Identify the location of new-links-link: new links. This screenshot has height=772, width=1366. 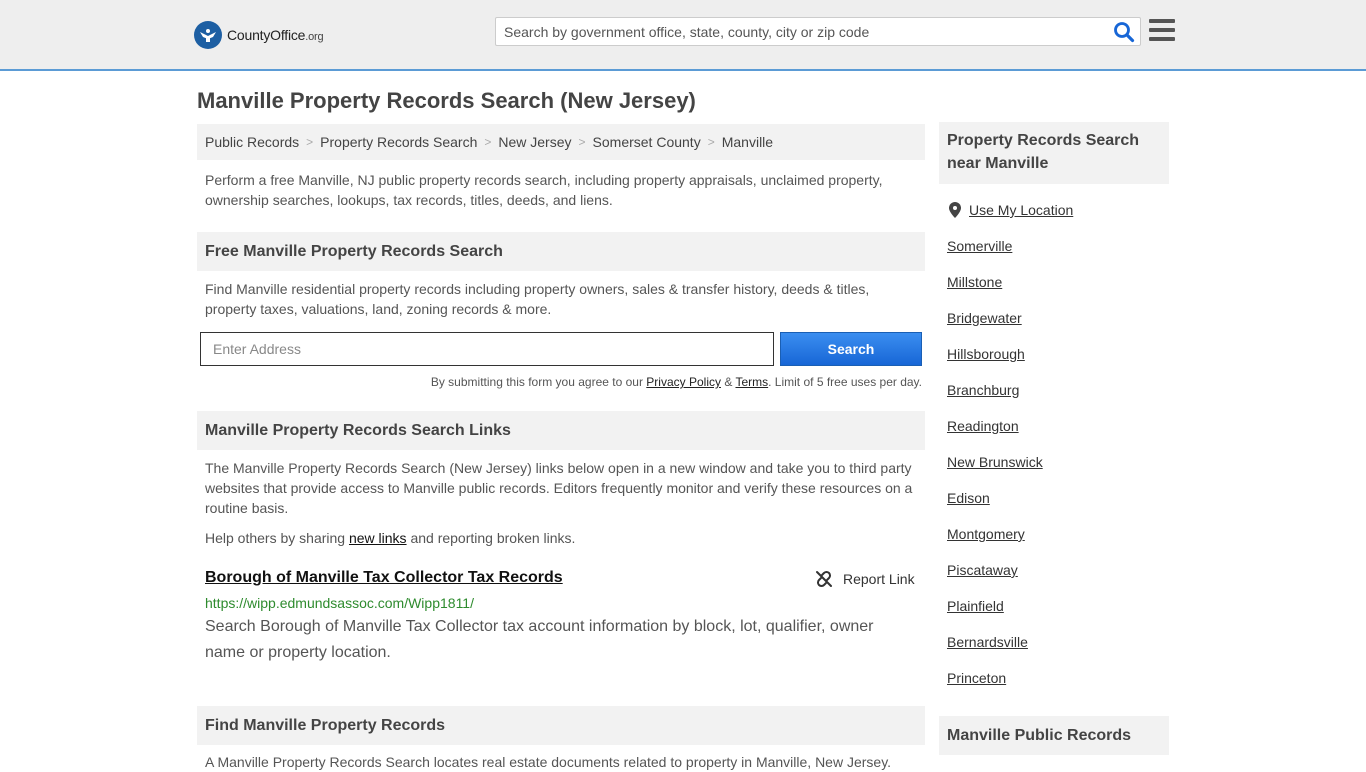
(378, 538).